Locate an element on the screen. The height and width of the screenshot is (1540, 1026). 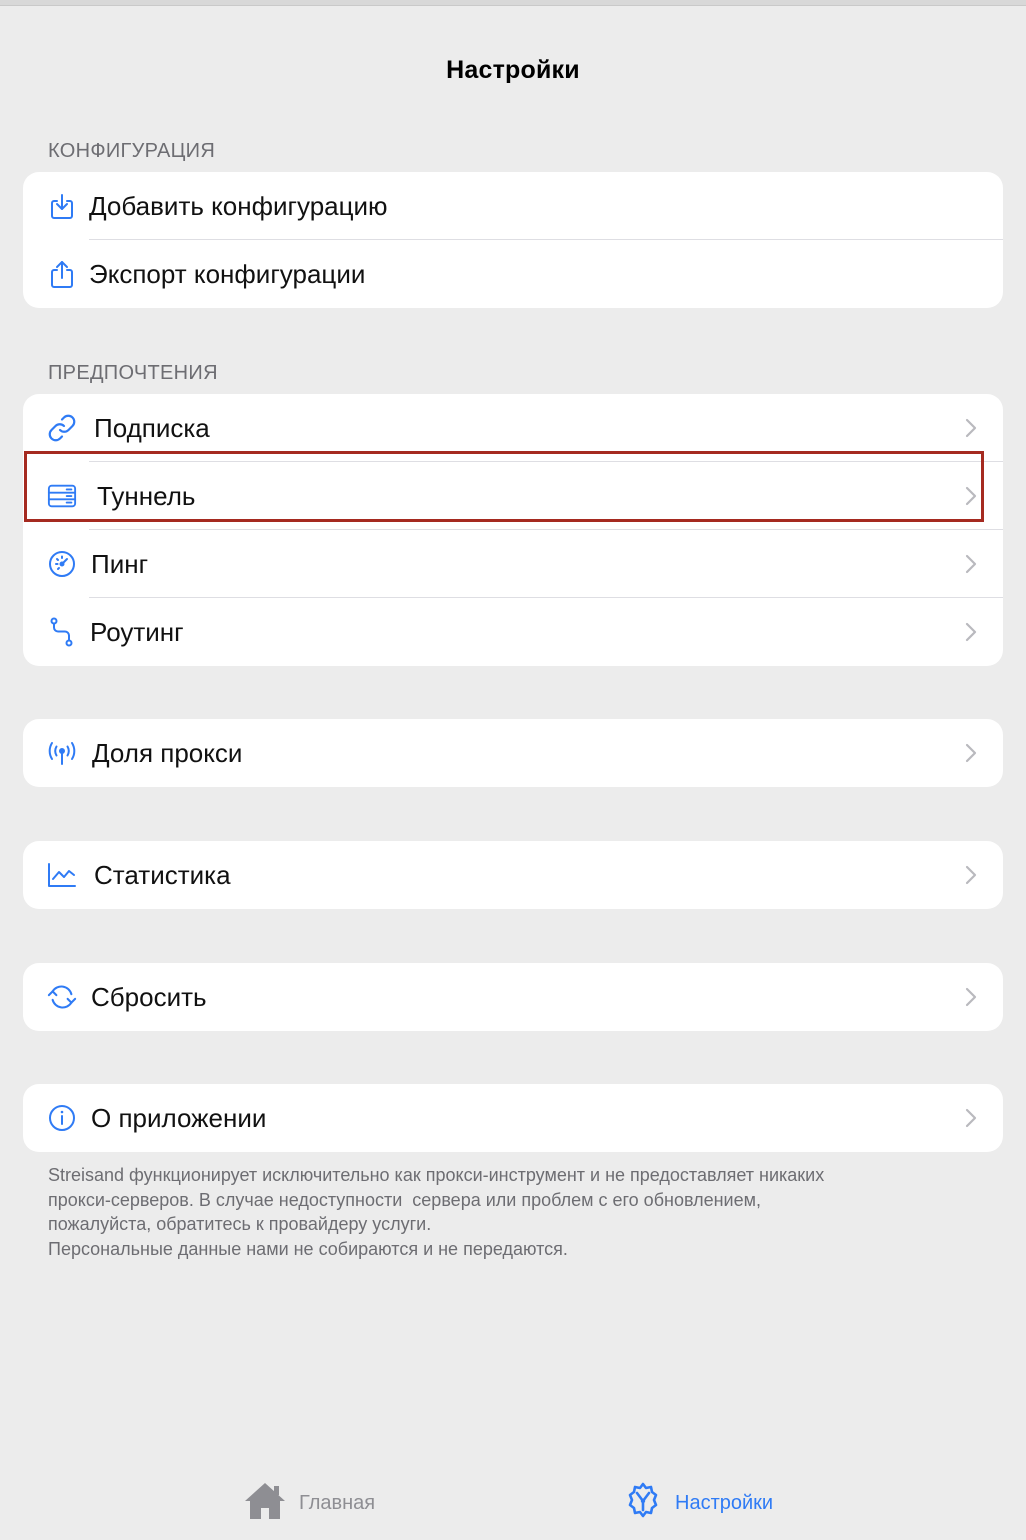
subscription-label: Подписка is located at coordinates (152, 427).